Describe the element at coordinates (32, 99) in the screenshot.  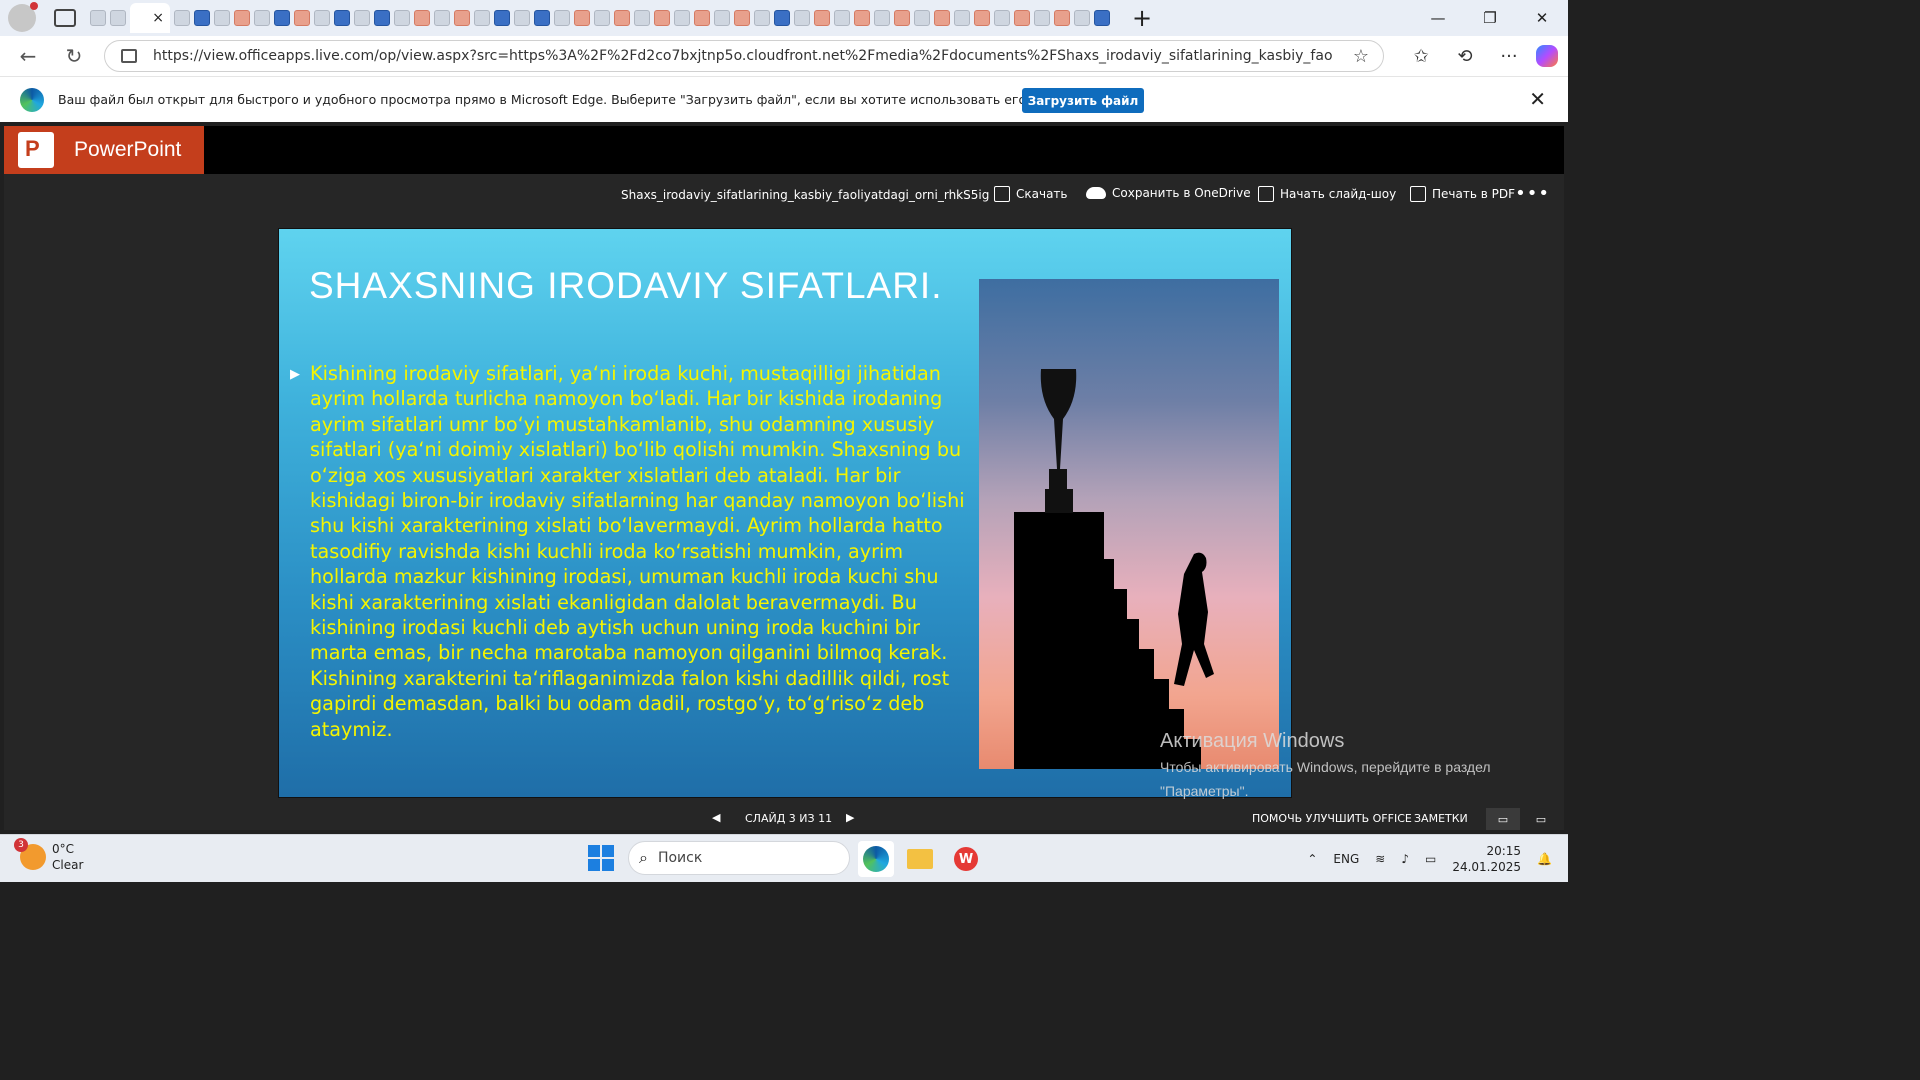
I see `edge-logo-icon` at that location.